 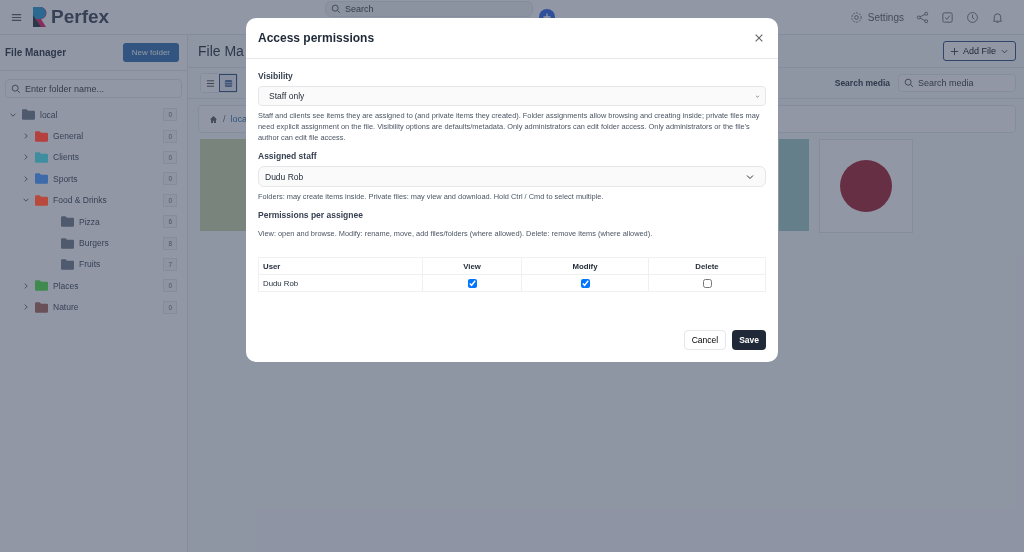 I want to click on field-label: Visibility, so click(x=275, y=76).